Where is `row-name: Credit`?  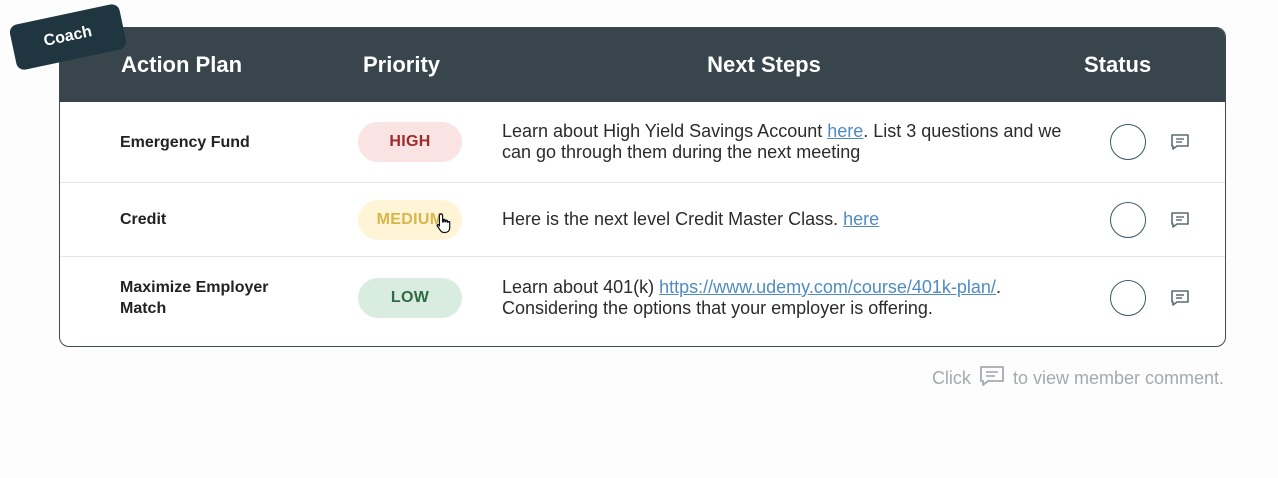
row-name: Credit is located at coordinates (143, 219).